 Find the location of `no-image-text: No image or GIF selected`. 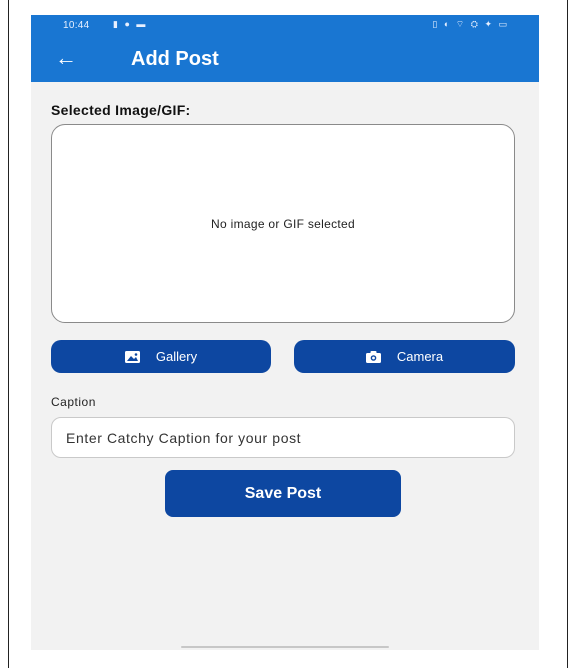

no-image-text: No image or GIF selected is located at coordinates (283, 223).